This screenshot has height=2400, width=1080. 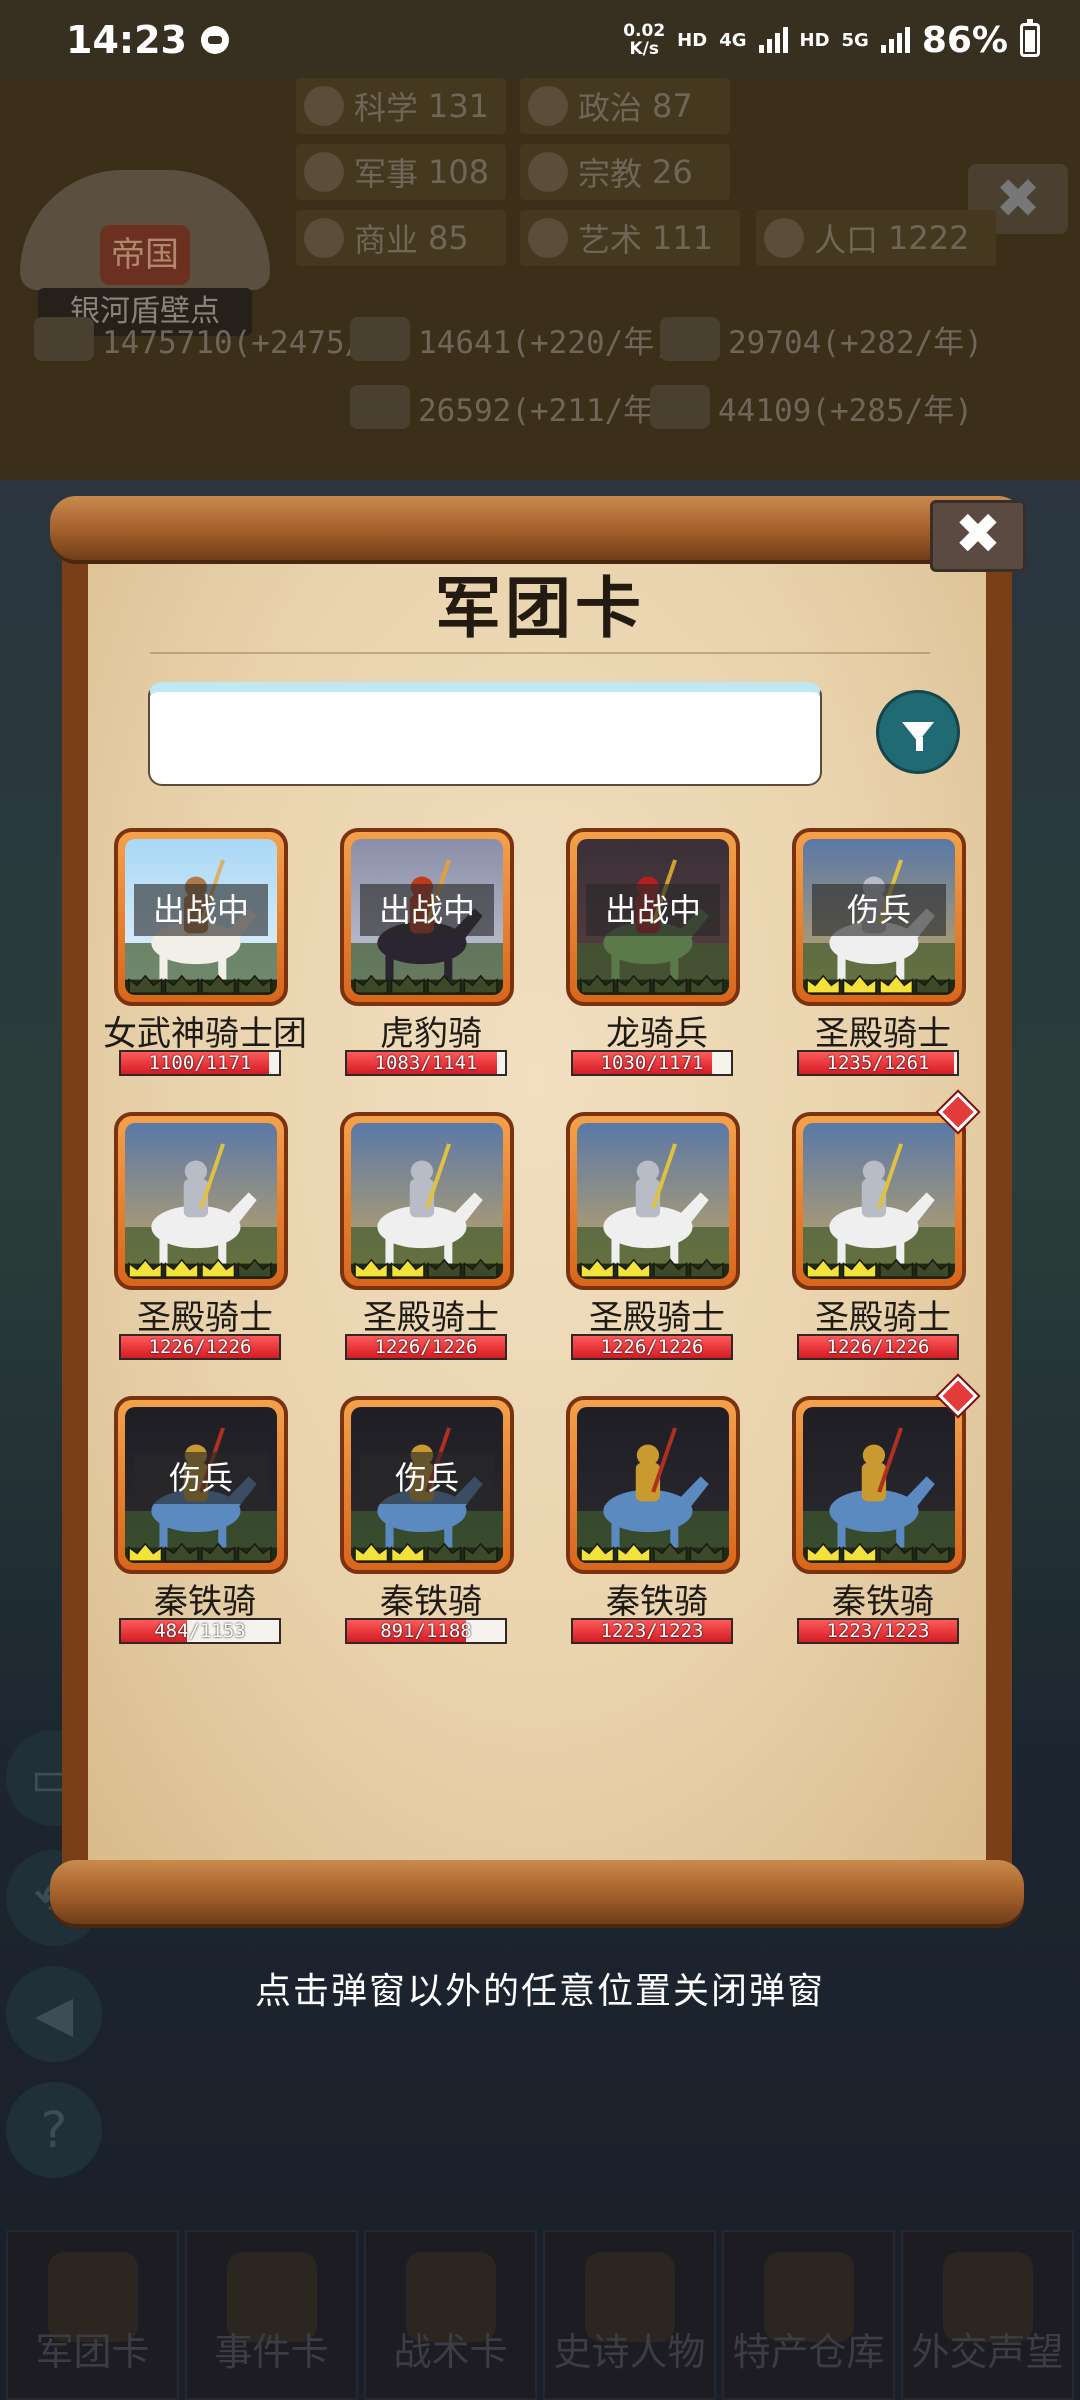 I want to click on science-icon, so click(x=324, y=106).